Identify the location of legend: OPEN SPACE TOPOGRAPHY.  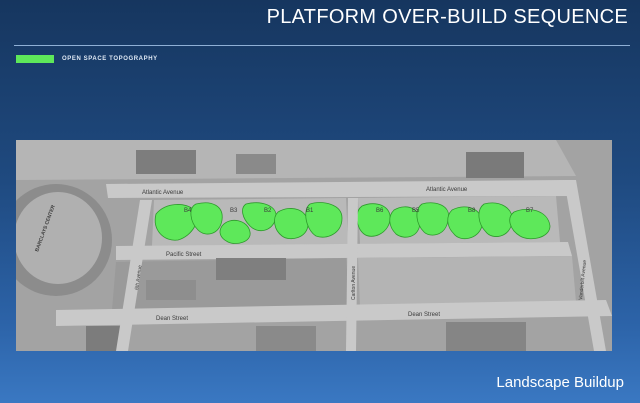
(87, 59).